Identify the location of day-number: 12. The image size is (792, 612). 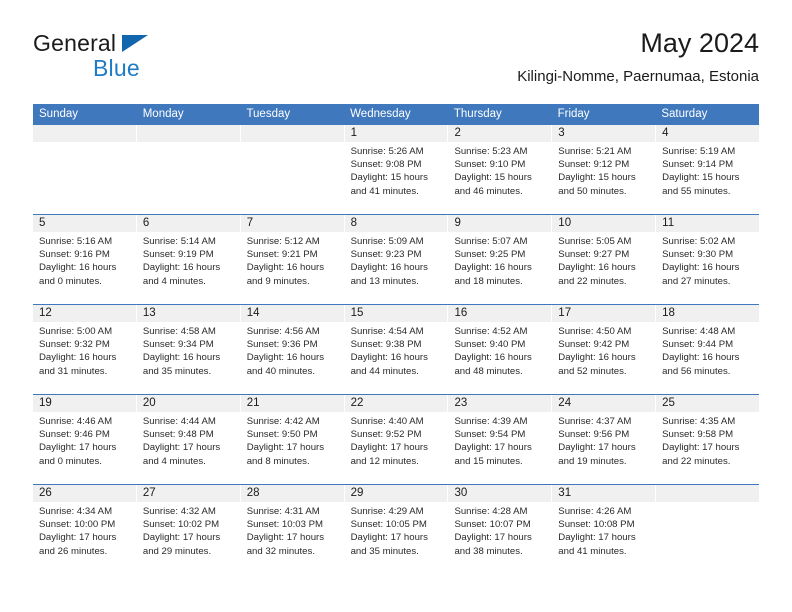
(84, 313).